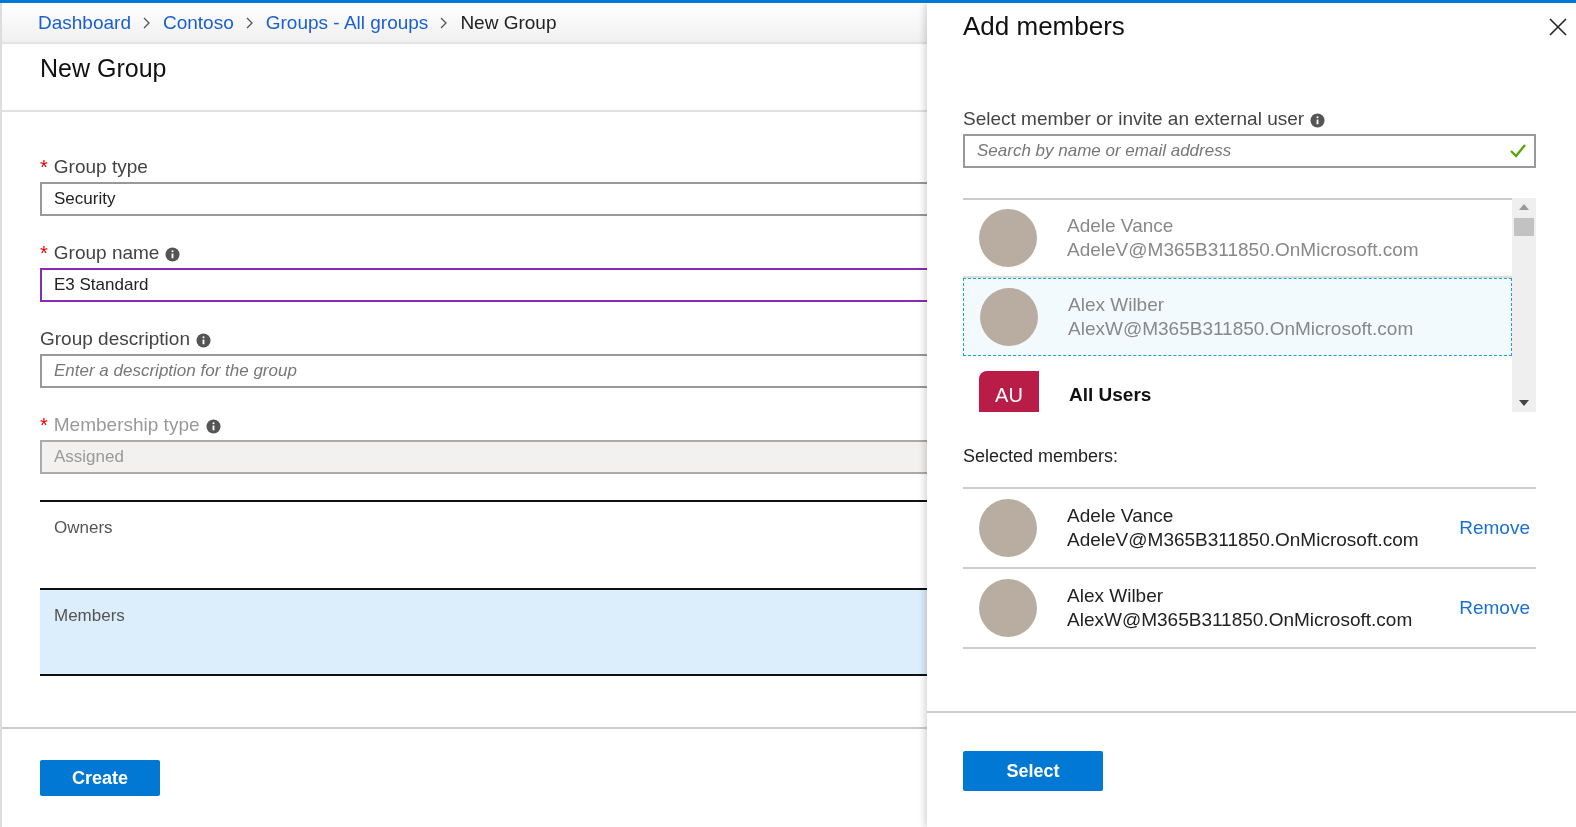 This screenshot has height=827, width=1576. I want to click on text-field: E3 Standard, so click(483, 285).